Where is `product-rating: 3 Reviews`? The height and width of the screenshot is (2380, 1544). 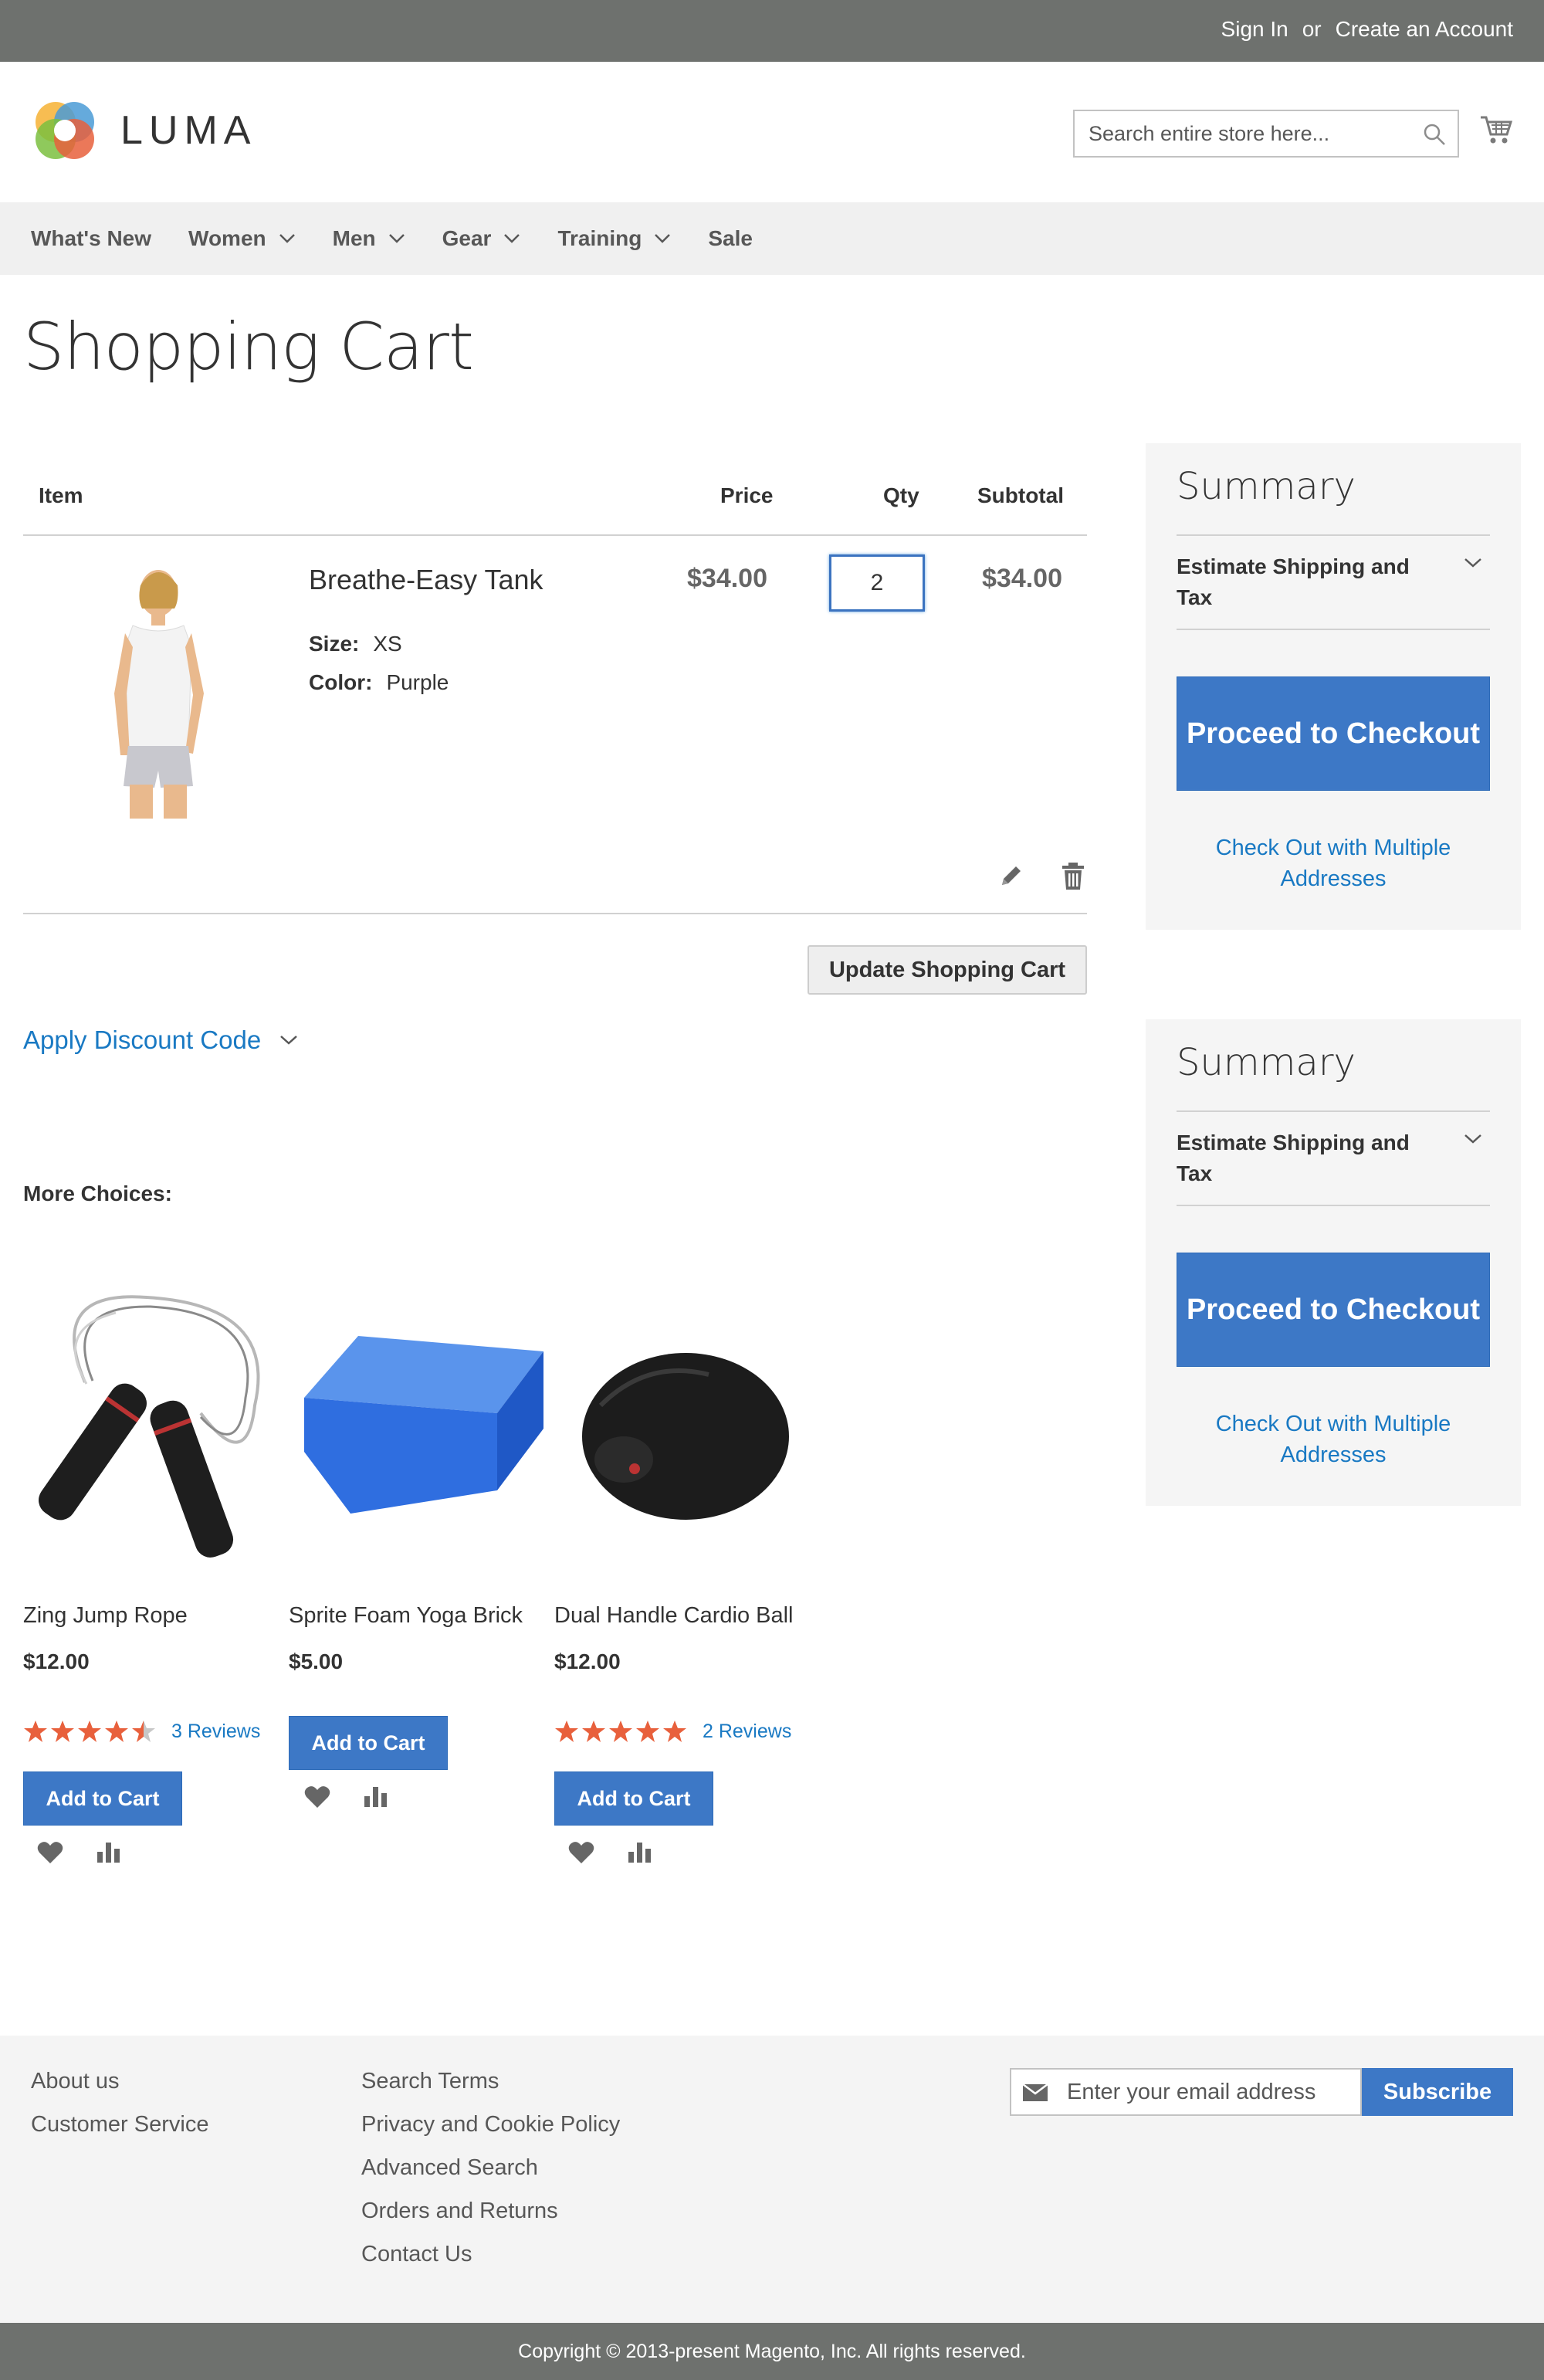 product-rating: 3 Reviews is located at coordinates (141, 1731).